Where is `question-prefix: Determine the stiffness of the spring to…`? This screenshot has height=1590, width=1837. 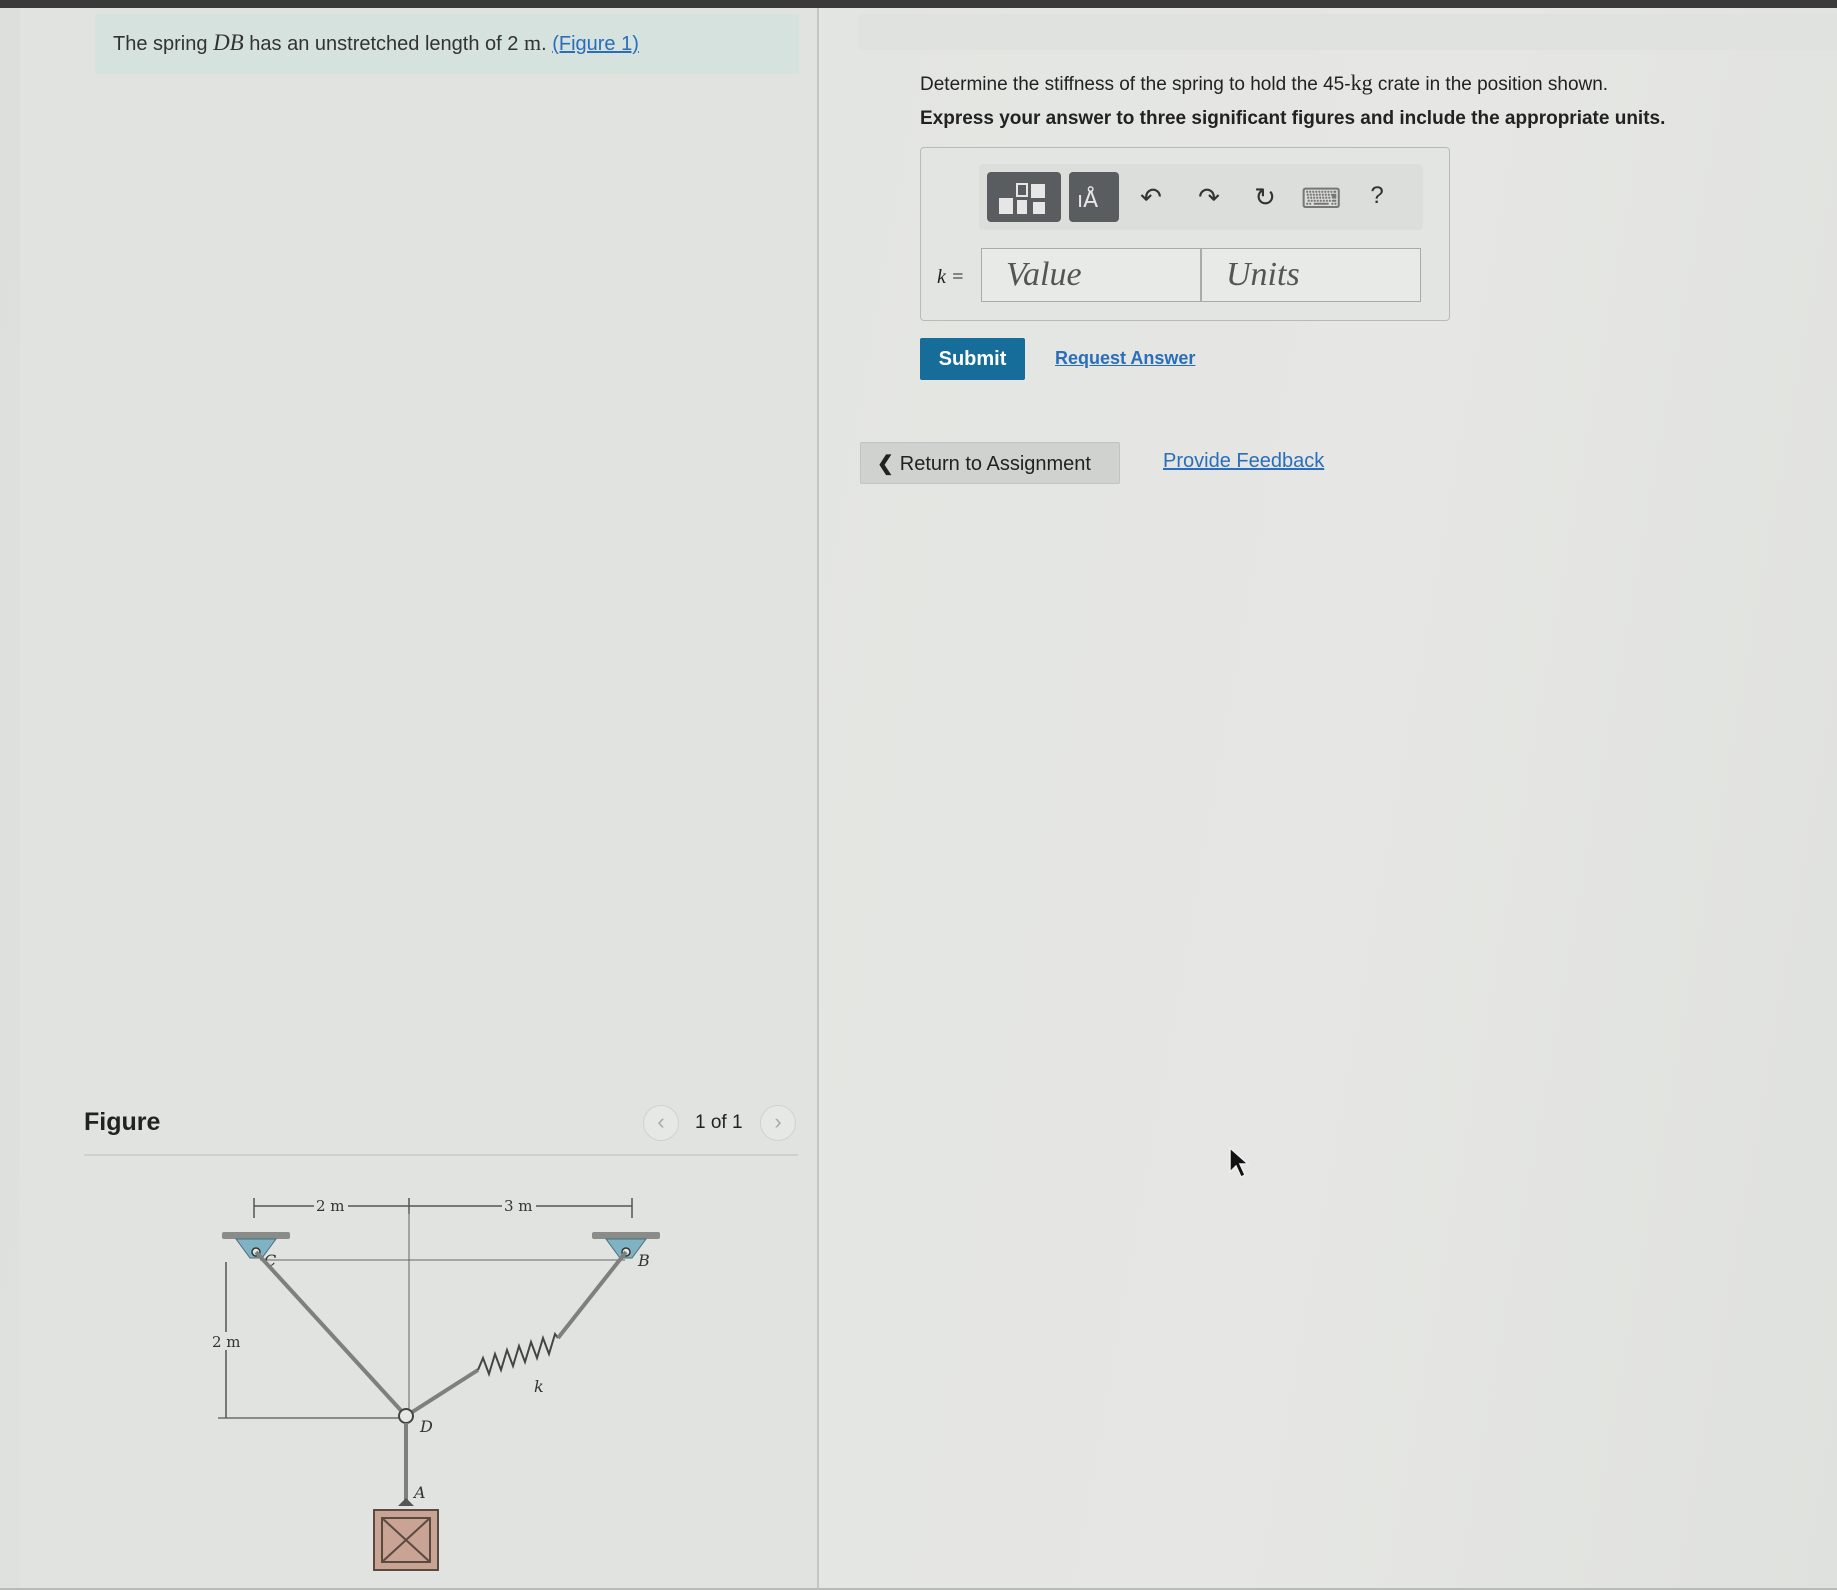 question-prefix: Determine the stiffness of the spring to… is located at coordinates (1135, 84).